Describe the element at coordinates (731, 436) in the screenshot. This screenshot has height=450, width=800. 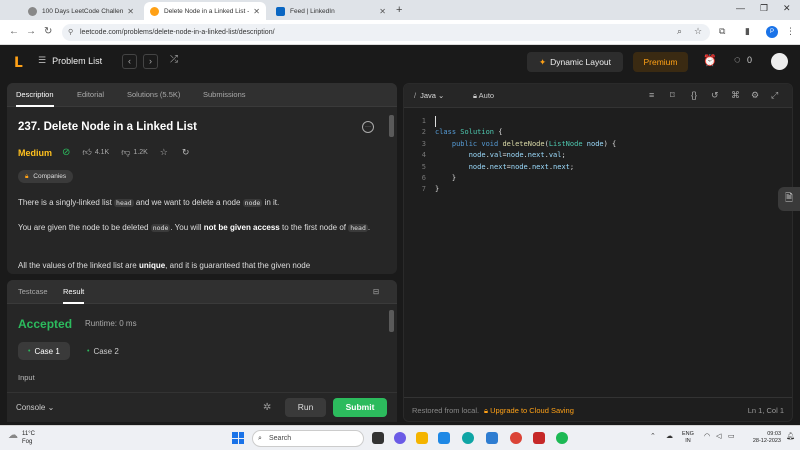
I see `battery-icon: ▭` at that location.